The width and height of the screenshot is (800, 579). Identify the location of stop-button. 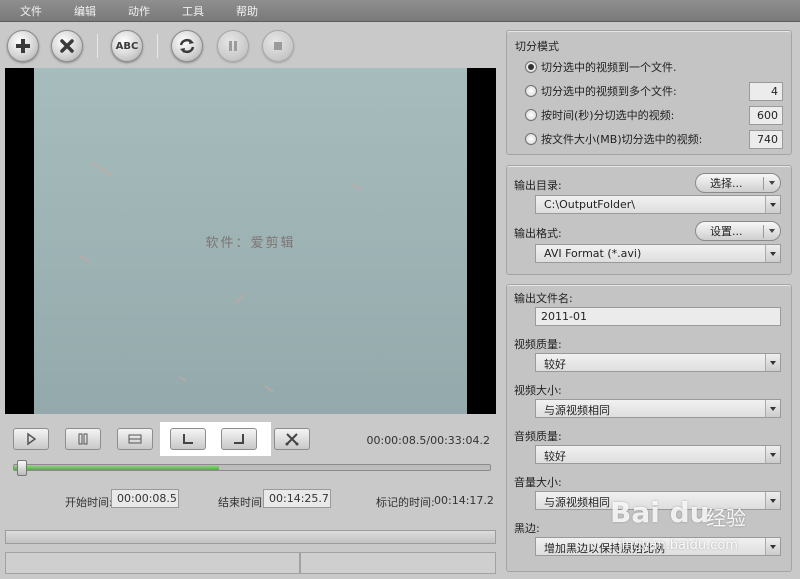
(278, 46).